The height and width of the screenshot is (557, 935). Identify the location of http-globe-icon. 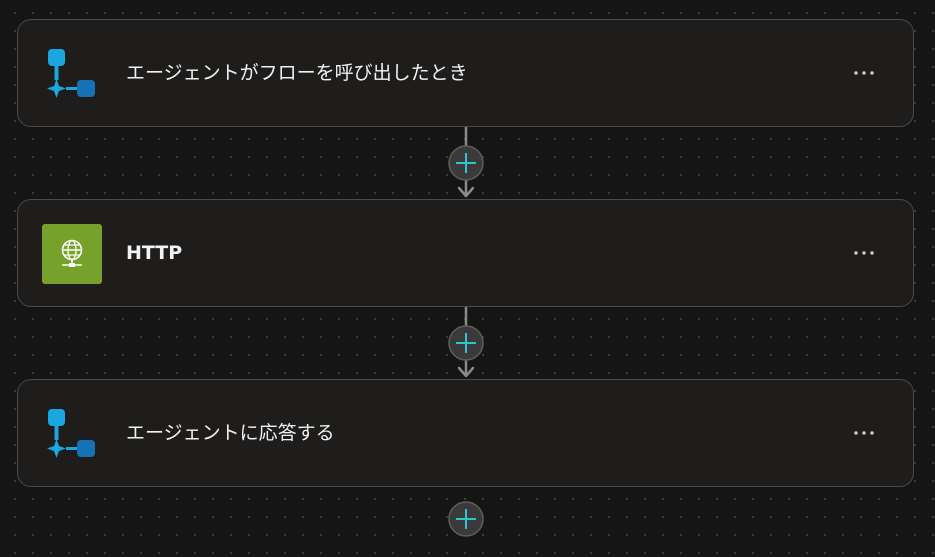
(72, 254).